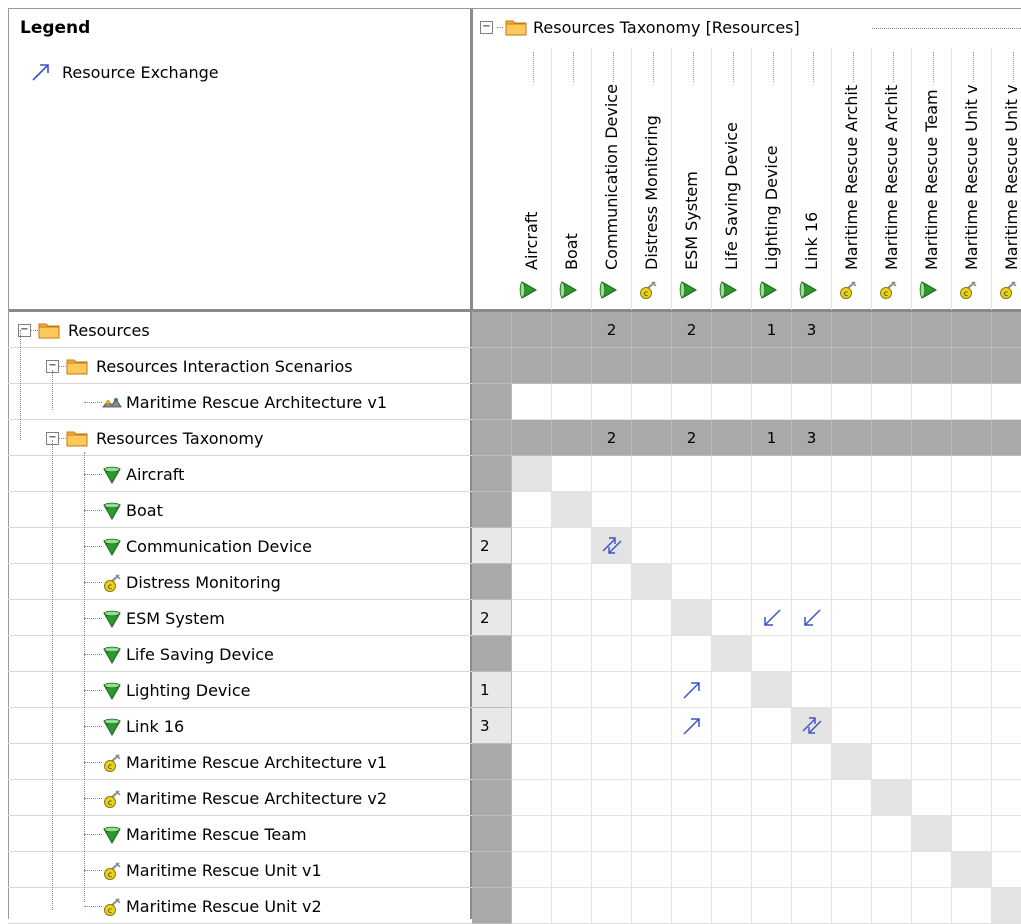 This screenshot has width=1021, height=924. Describe the element at coordinates (240, 366) in the screenshot. I see `tree-row: − Resources Interaction Scenarios` at that location.